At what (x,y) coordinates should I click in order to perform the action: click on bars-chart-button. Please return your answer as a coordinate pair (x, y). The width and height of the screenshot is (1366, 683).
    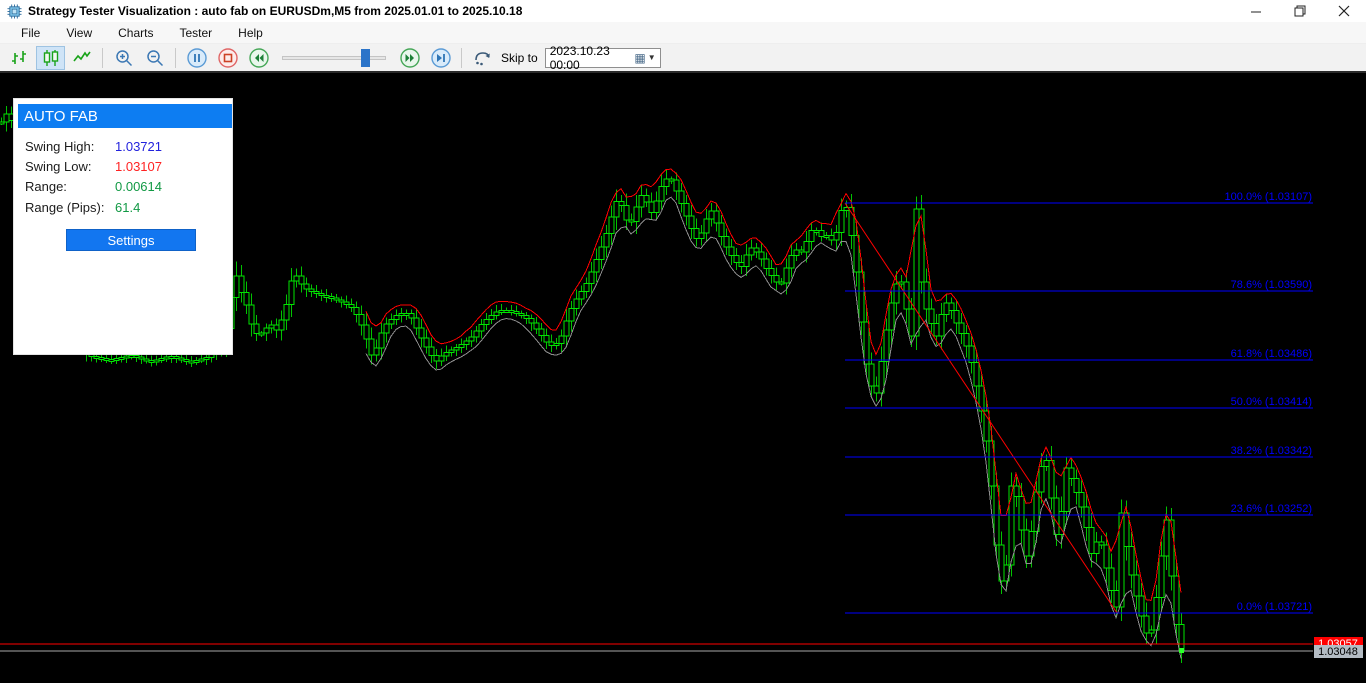
    Looking at the image, I should click on (19, 58).